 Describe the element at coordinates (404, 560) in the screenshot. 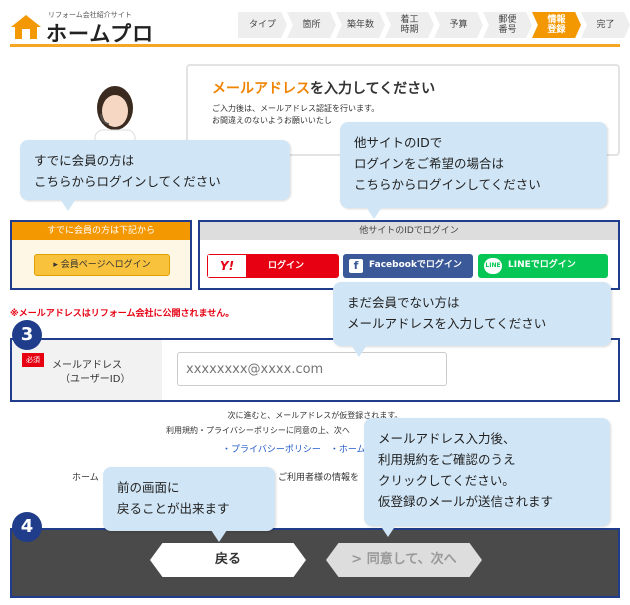

I see `agree-next-button: > 同意して、次へ` at that location.